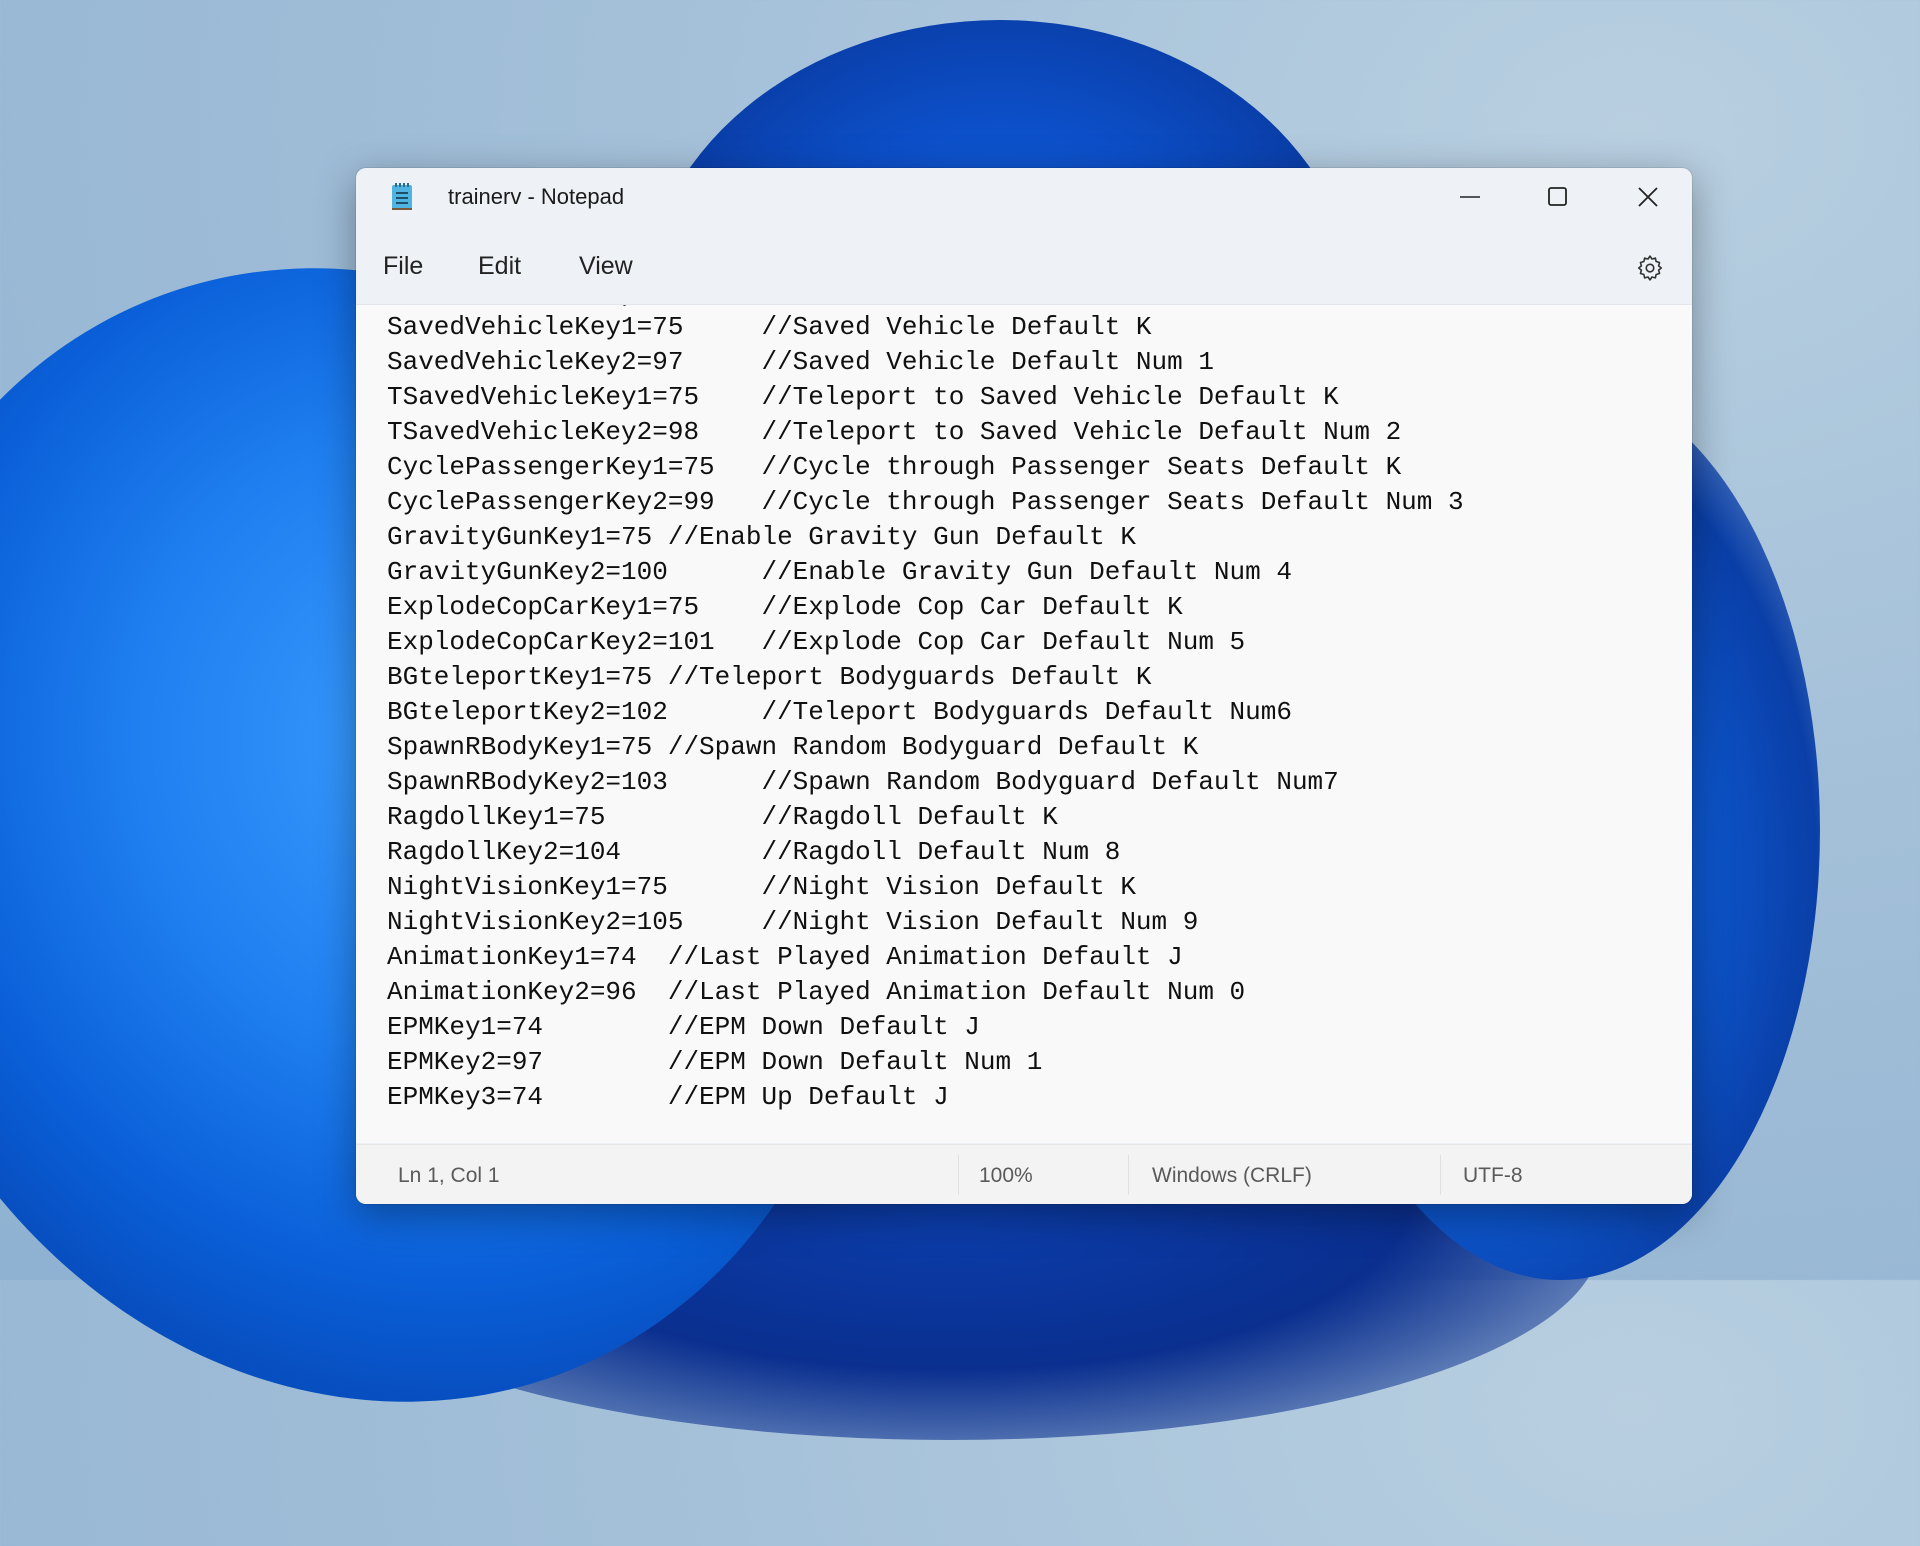 The height and width of the screenshot is (1546, 1920). I want to click on status-bar: Ln 1, Col 1 100% Windows (CRLF) UTF-8, so click(1024, 1174).